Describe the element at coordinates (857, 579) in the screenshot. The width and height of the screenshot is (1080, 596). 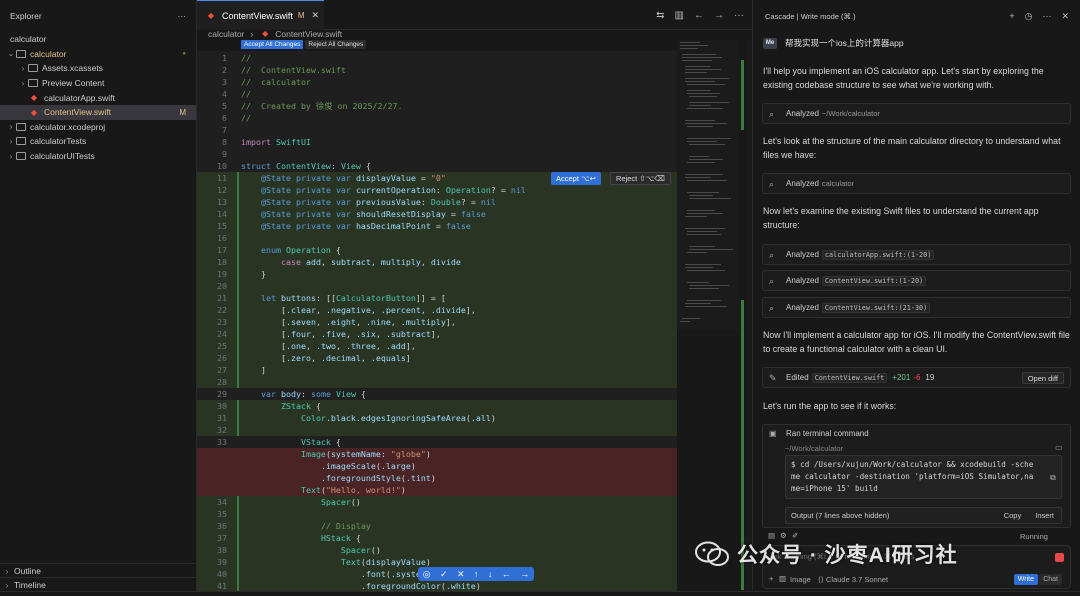
I see `model-selector: Claude 3.7 Sonnet` at that location.